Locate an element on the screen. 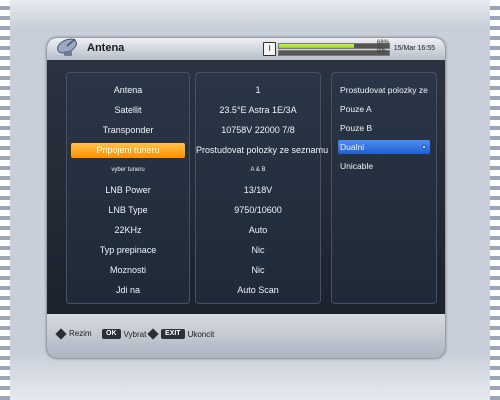  film-strip-left is located at coordinates (5, 200).